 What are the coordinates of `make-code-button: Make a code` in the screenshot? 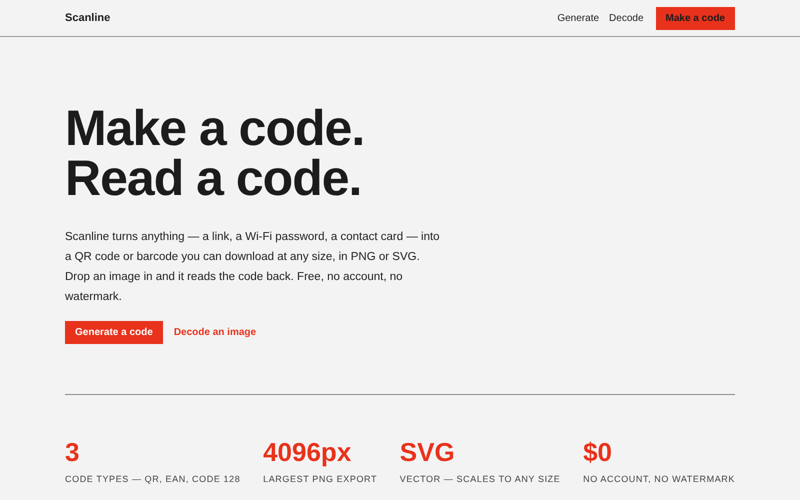 It's located at (695, 18).